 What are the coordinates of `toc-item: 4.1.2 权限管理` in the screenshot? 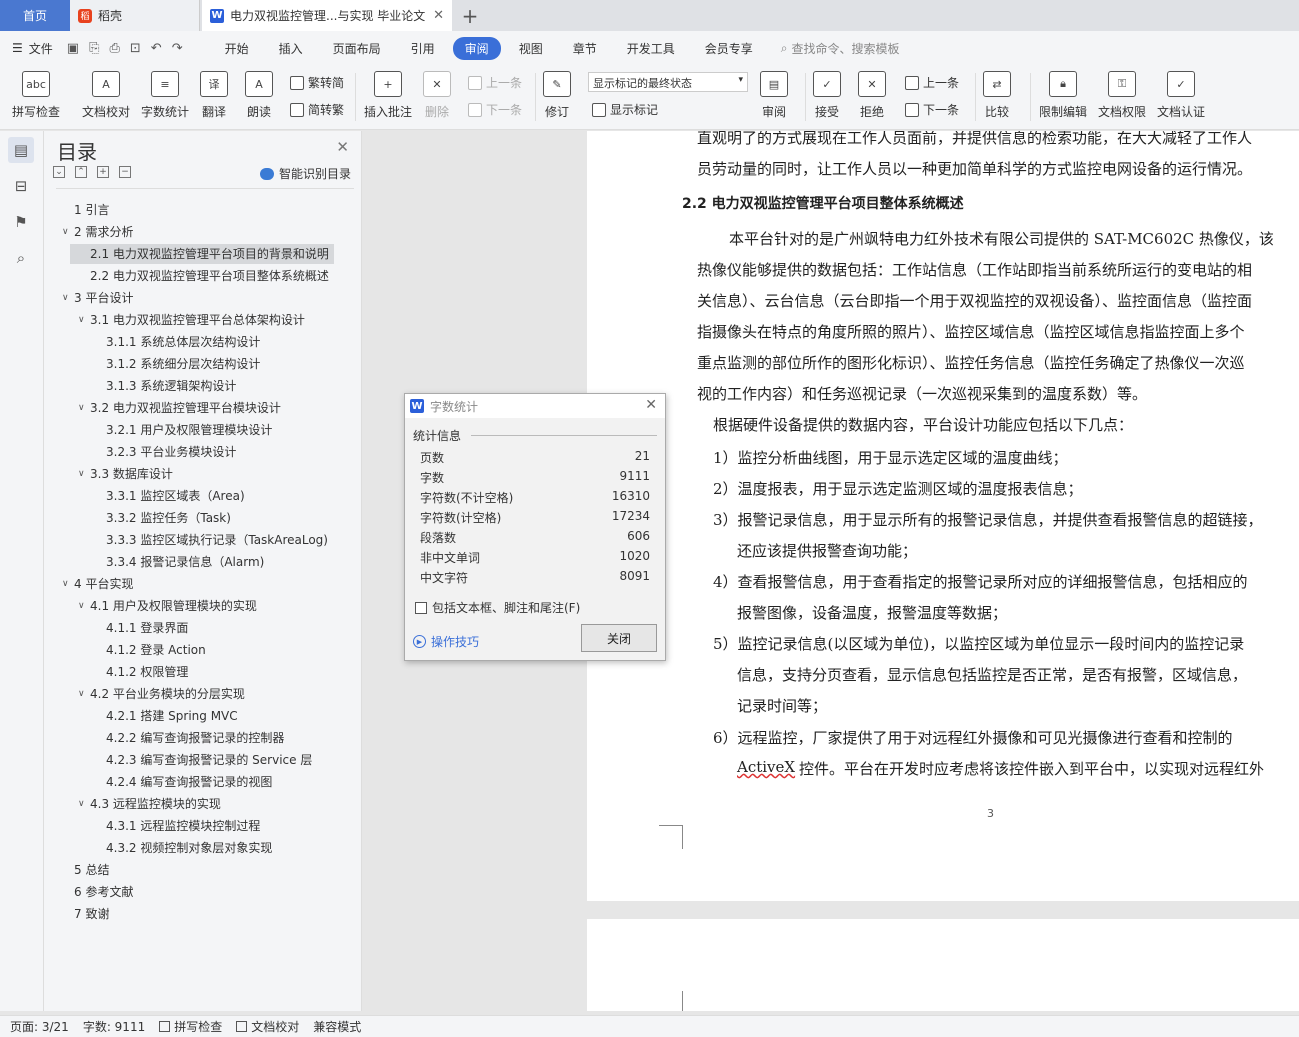 It's located at (219, 672).